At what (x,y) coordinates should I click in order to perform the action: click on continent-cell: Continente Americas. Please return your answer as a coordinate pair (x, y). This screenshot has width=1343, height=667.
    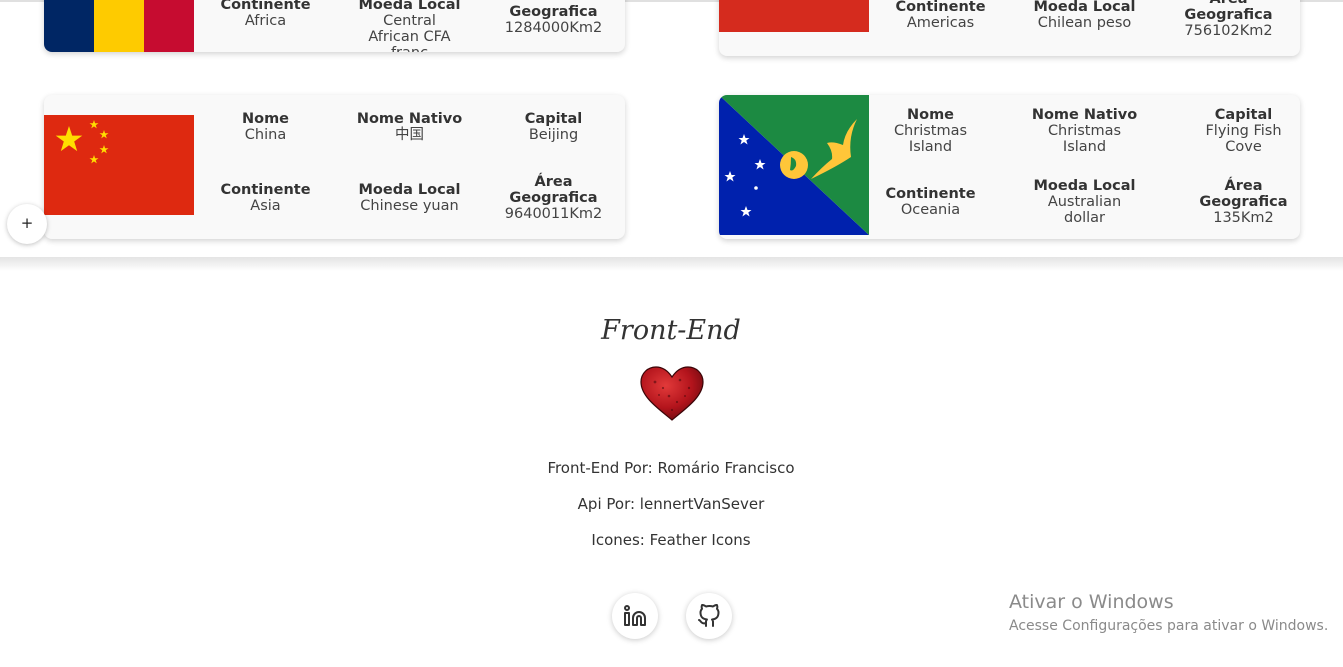
    Looking at the image, I should click on (940, 15).